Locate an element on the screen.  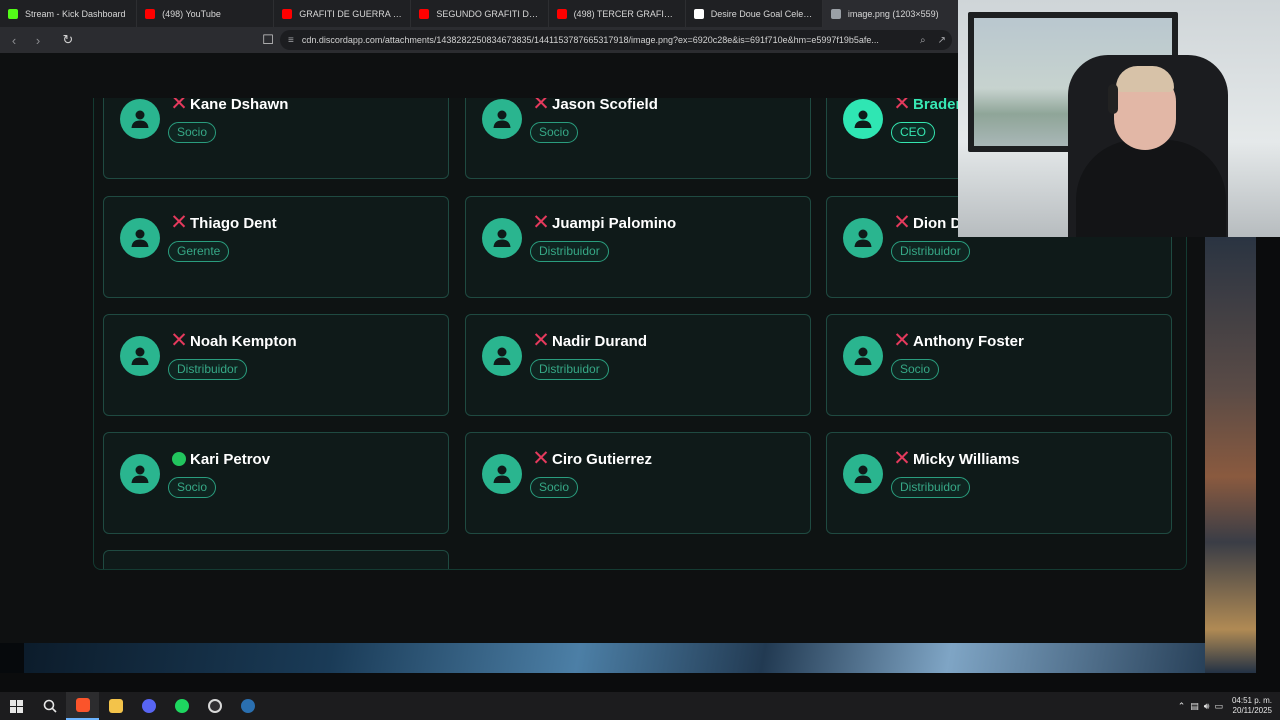
clock-time: 04:51 p. m. is located at coordinates (1251, 700).